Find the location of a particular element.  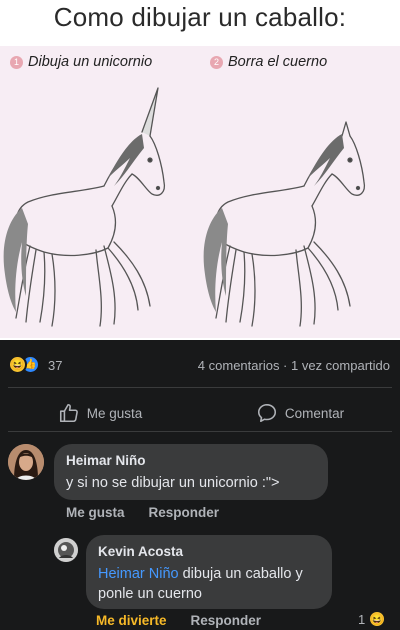

step-2-caption: 2 Borra el cuerno is located at coordinates (268, 62).